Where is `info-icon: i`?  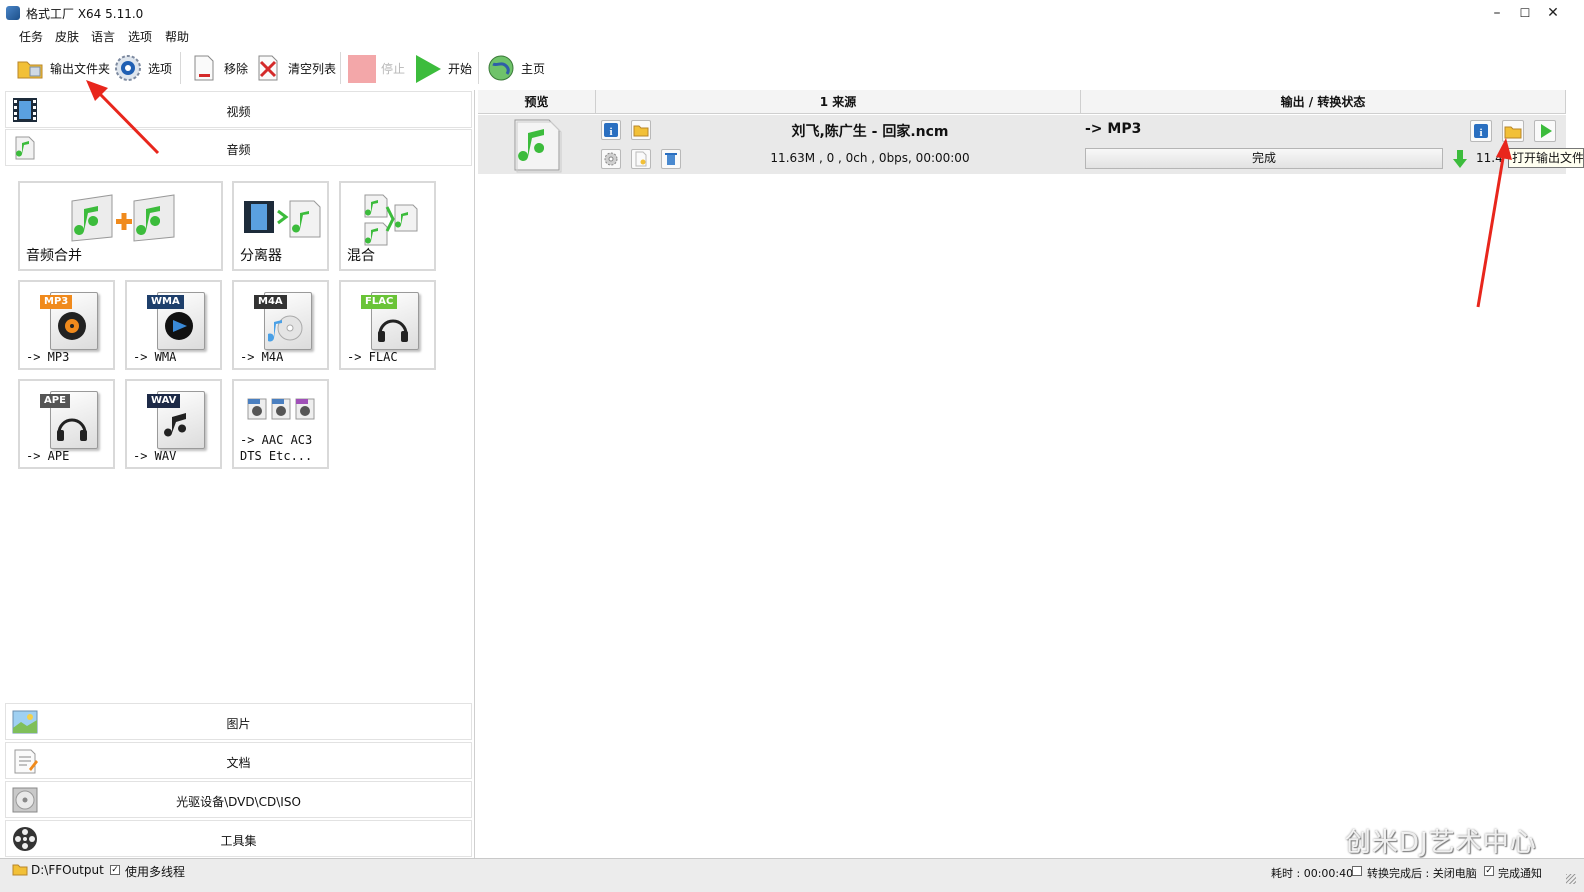 info-icon: i is located at coordinates (1481, 131).